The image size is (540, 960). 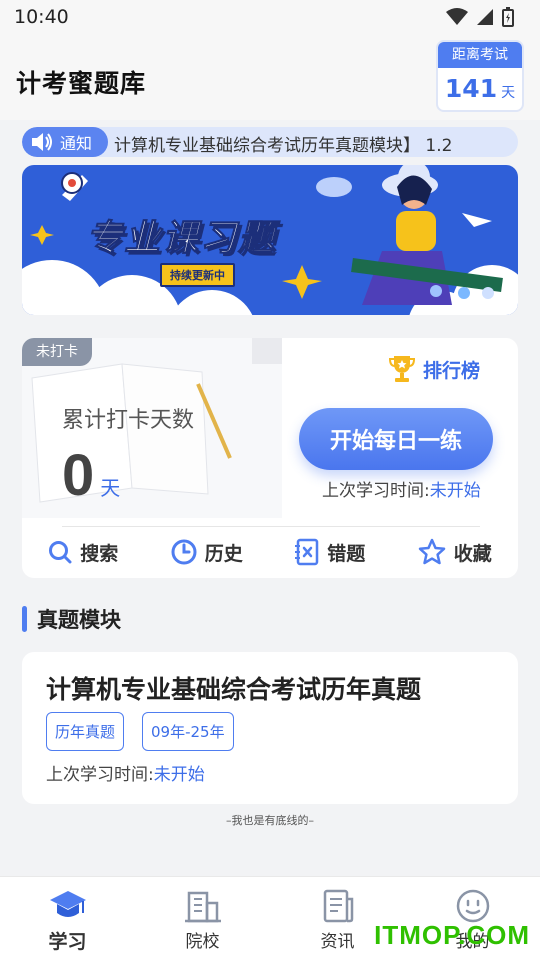 I want to click on ranking-label: 排行榜, so click(x=451, y=370).